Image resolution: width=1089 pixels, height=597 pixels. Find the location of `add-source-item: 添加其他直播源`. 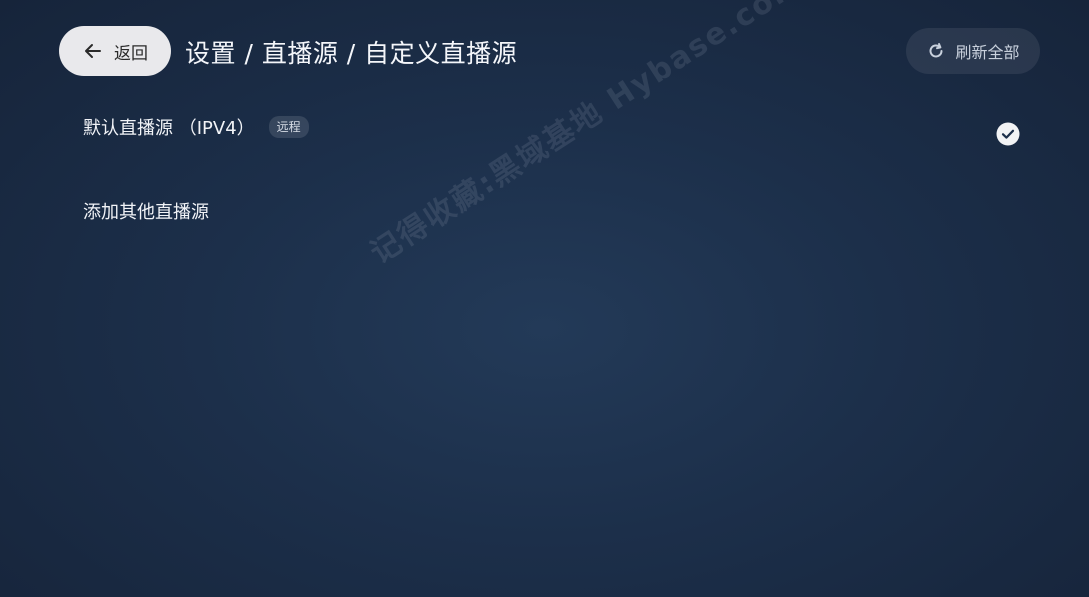

add-source-item: 添加其他直播源 is located at coordinates (550, 211).